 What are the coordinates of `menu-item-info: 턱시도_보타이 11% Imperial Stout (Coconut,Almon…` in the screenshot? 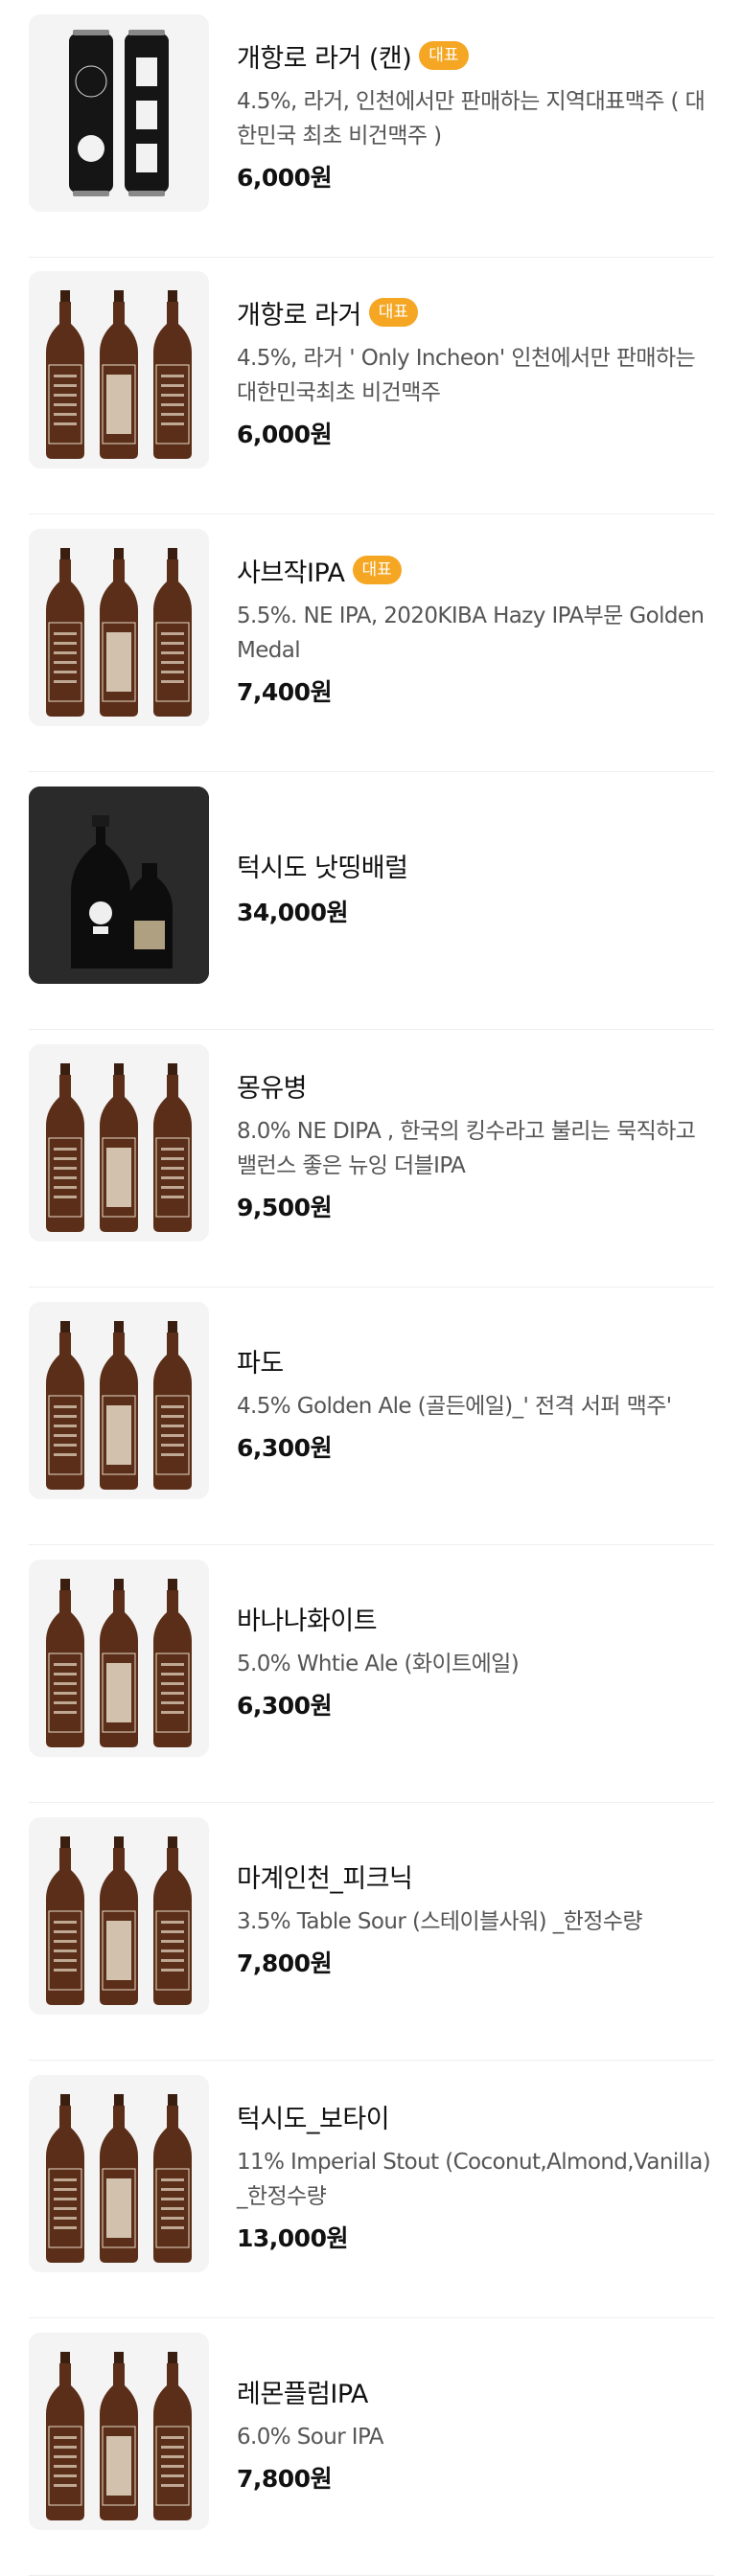 It's located at (476, 2176).